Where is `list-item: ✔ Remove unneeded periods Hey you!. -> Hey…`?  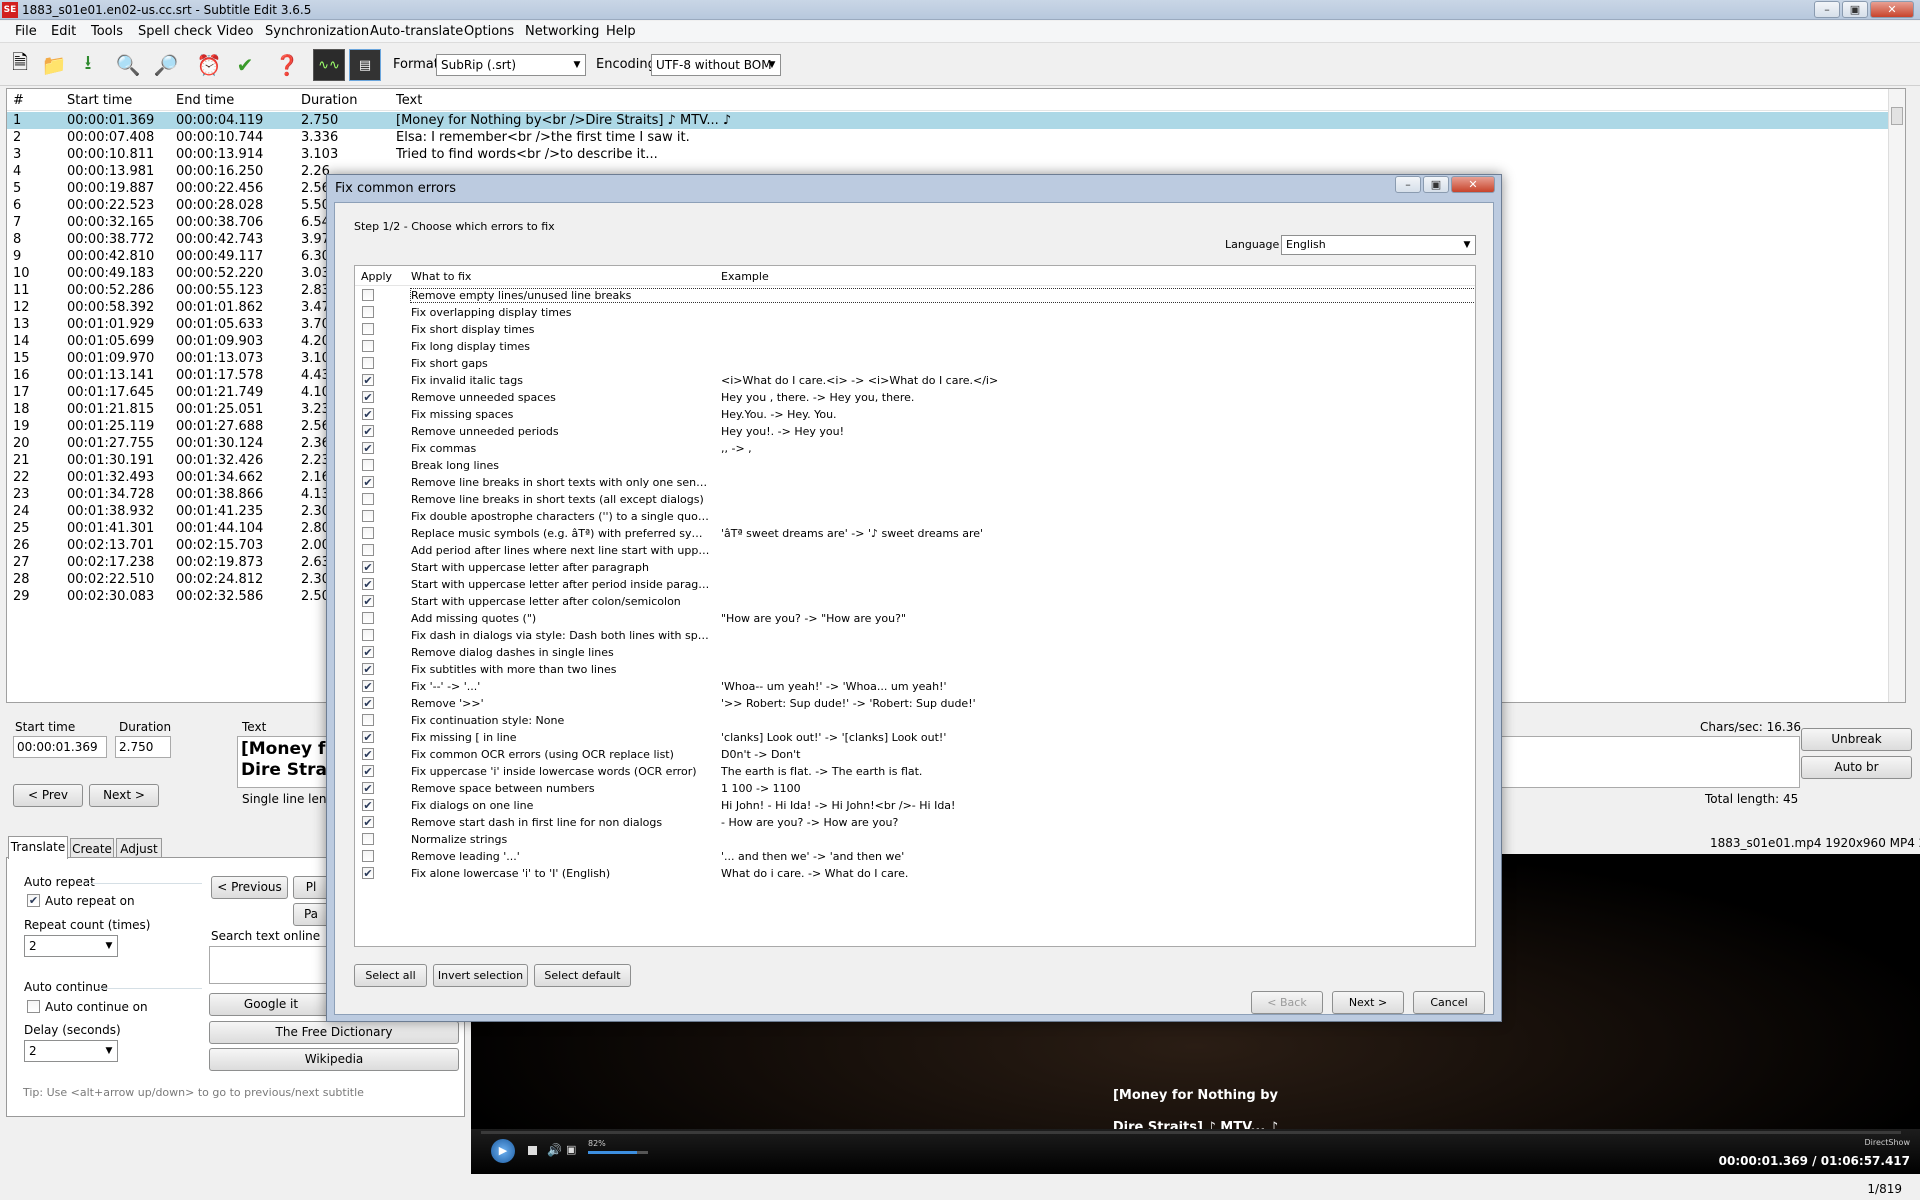
list-item: ✔ Remove unneeded periods Hey you!. -> Hey… is located at coordinates (915, 431).